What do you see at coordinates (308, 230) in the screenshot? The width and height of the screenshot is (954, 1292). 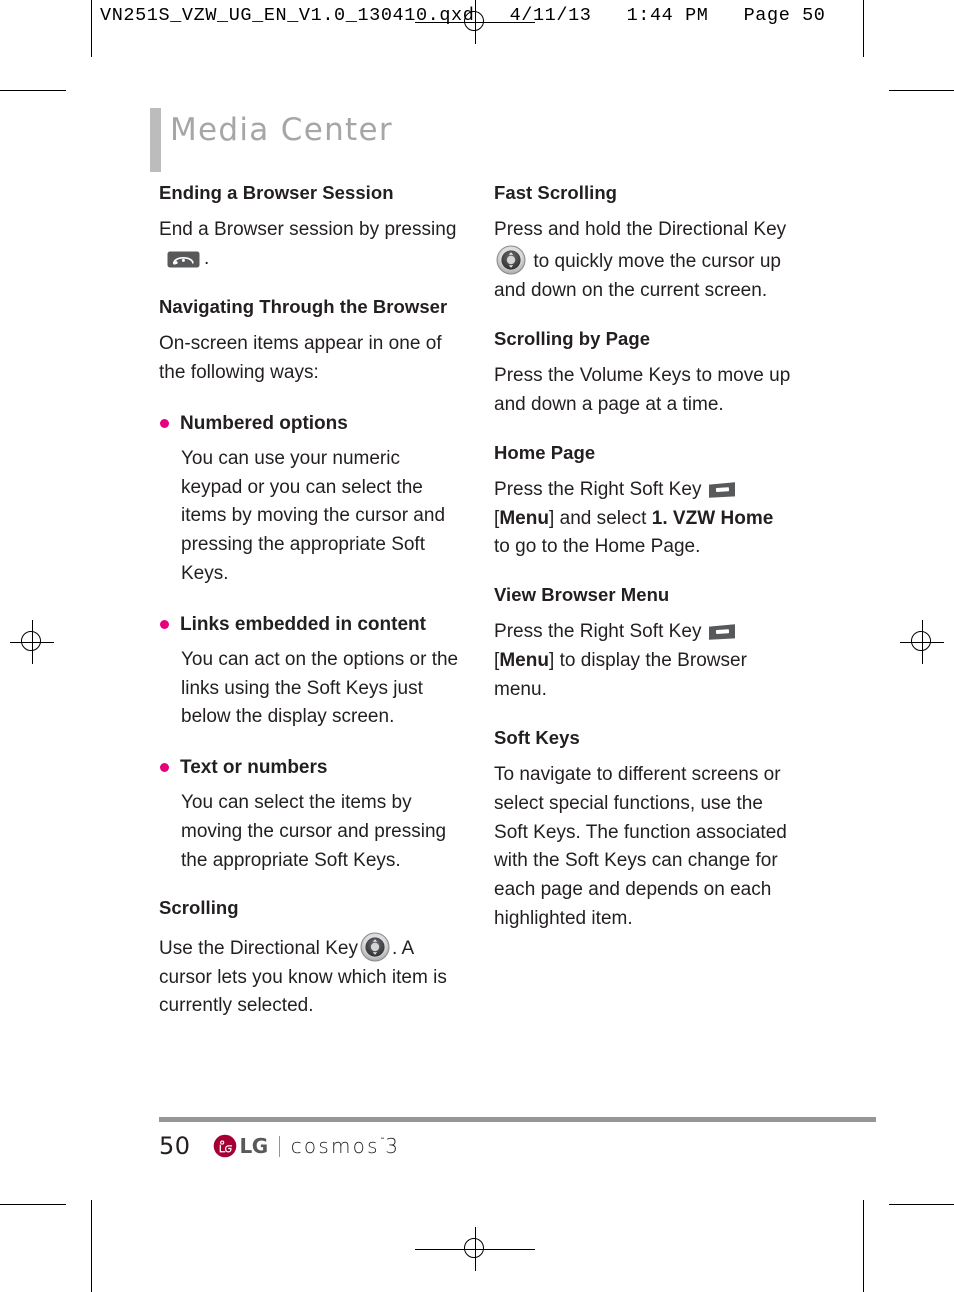 I see `paragraph-text-before: End a Browser session by pressing` at bounding box center [308, 230].